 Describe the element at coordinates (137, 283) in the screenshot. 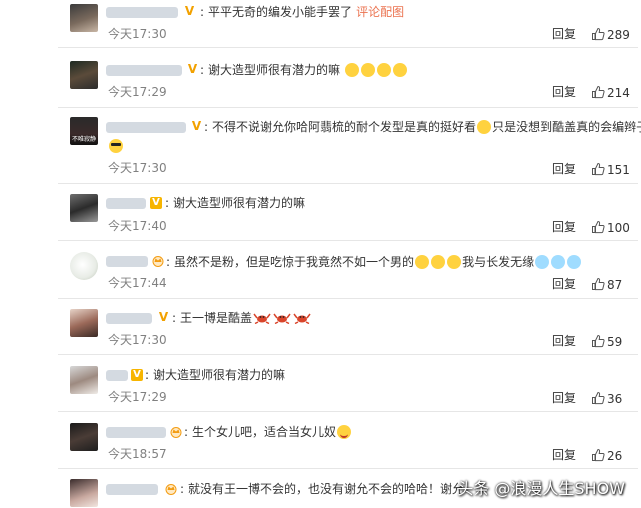

I see `comment-time: 今天17:44` at that location.